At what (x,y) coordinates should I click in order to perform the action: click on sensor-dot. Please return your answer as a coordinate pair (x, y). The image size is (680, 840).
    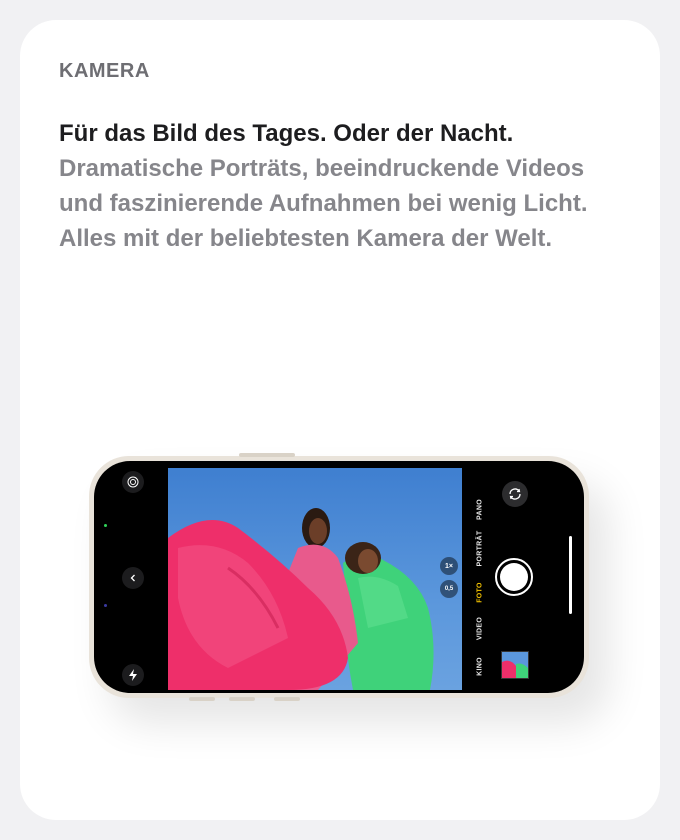
    Looking at the image, I should click on (105, 605).